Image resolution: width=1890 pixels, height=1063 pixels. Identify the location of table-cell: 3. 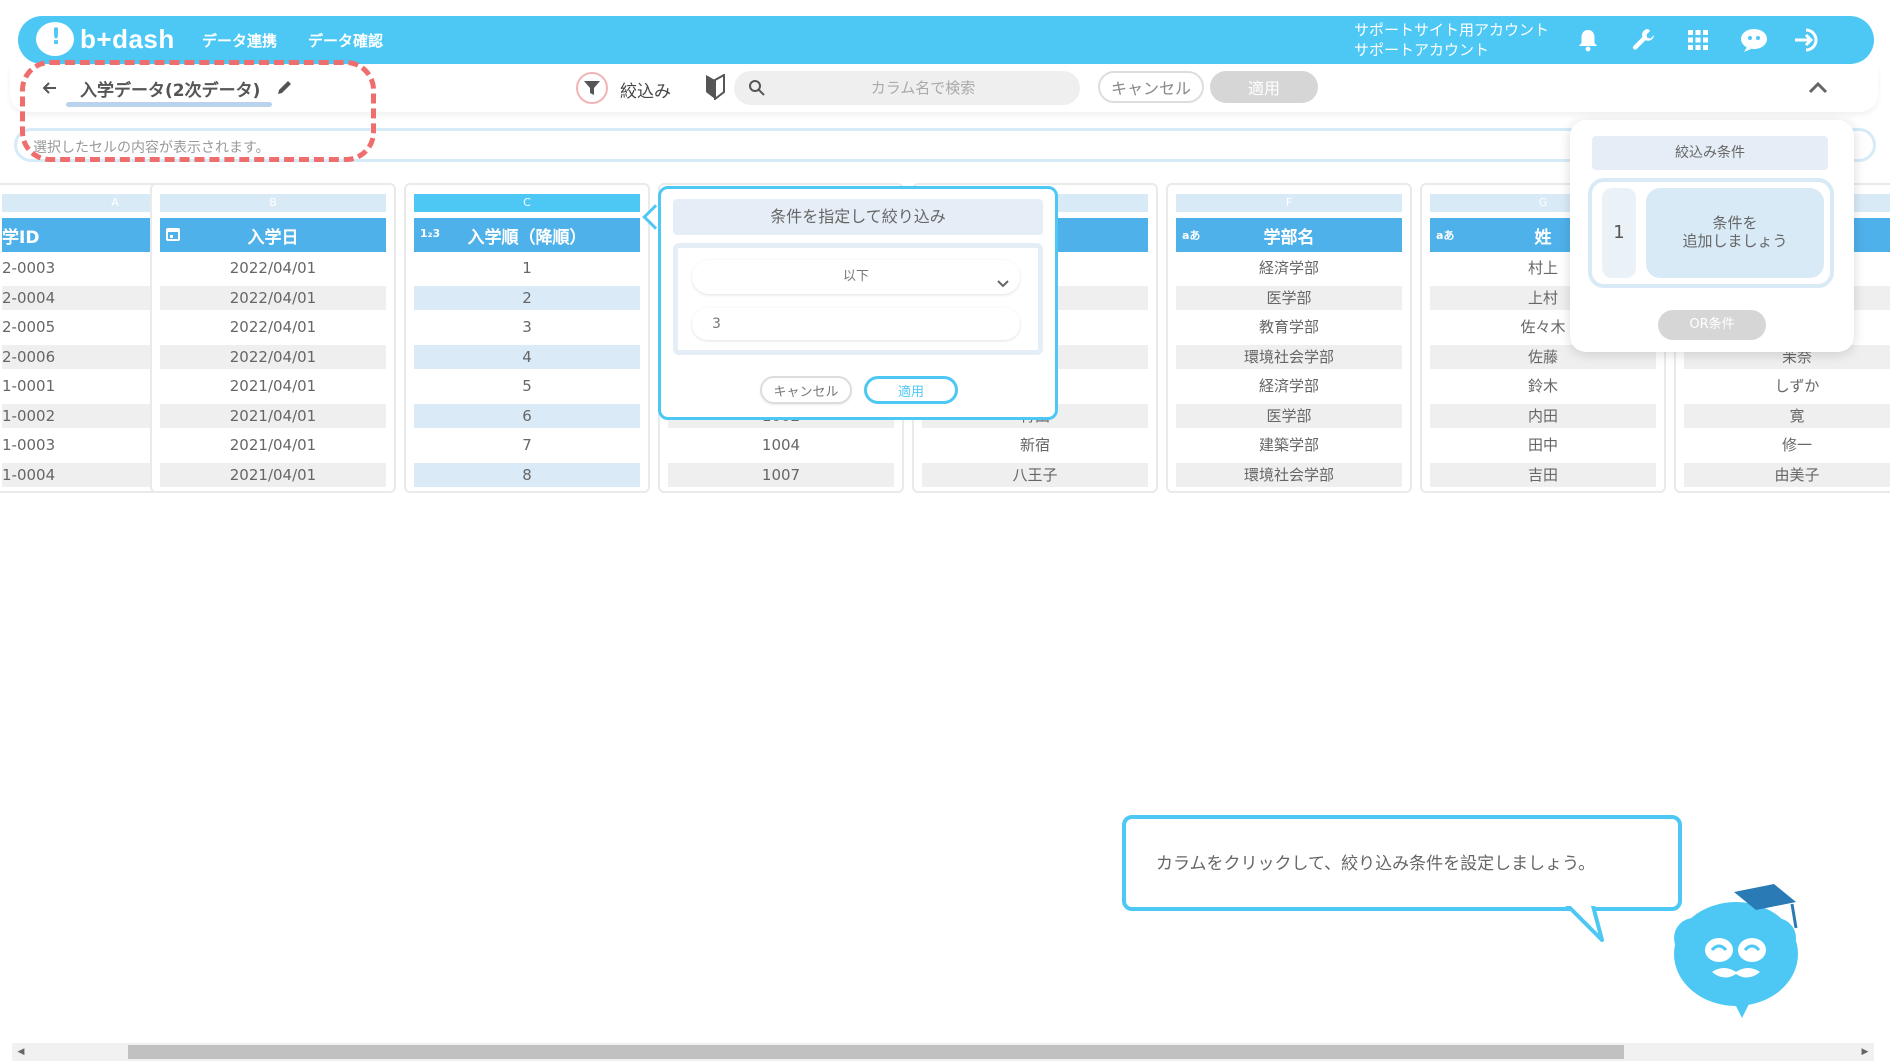
(527, 327).